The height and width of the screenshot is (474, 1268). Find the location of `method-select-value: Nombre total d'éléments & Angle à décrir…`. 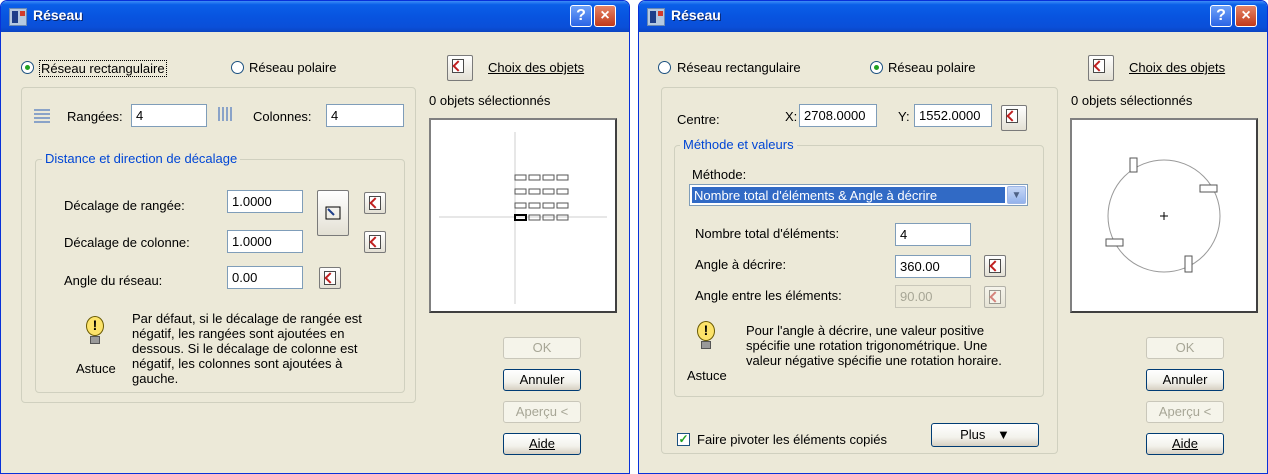

method-select-value: Nombre total d'éléments & Angle à décrir… is located at coordinates (848, 195).